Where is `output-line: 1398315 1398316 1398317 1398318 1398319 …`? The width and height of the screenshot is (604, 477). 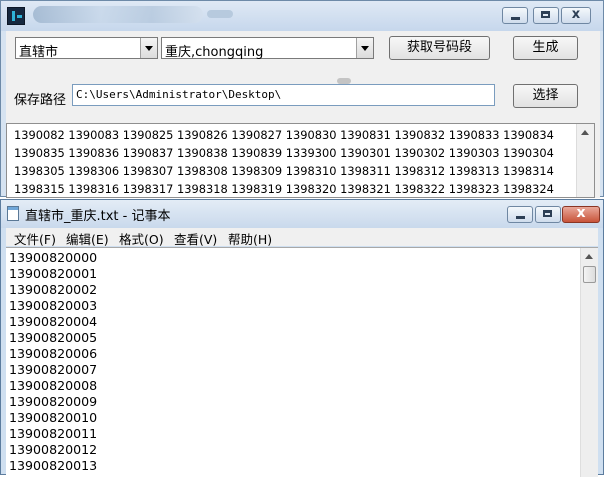
output-line: 1398315 1398316 1398317 1398318 1398319 … is located at coordinates (284, 189).